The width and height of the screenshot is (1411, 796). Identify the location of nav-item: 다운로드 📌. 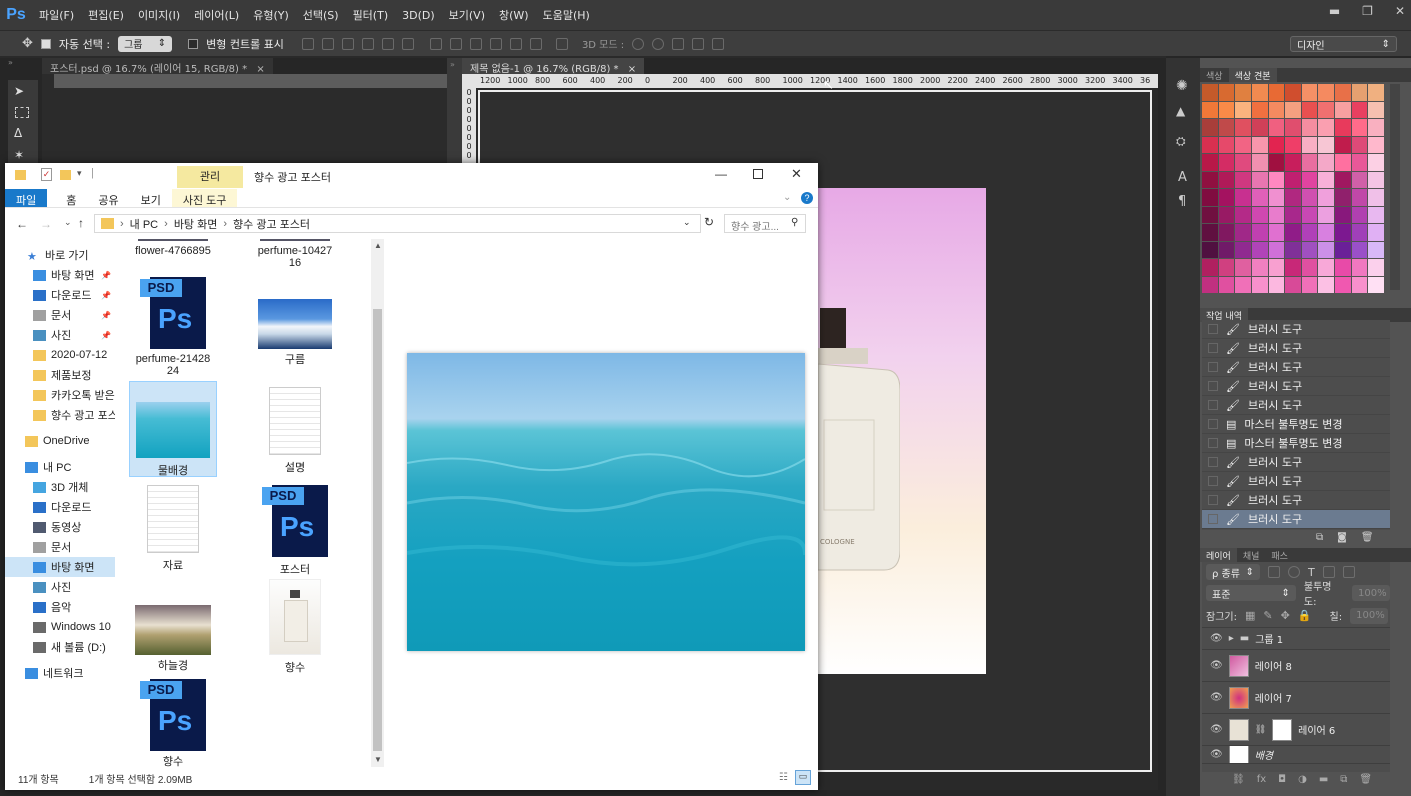
(60, 295).